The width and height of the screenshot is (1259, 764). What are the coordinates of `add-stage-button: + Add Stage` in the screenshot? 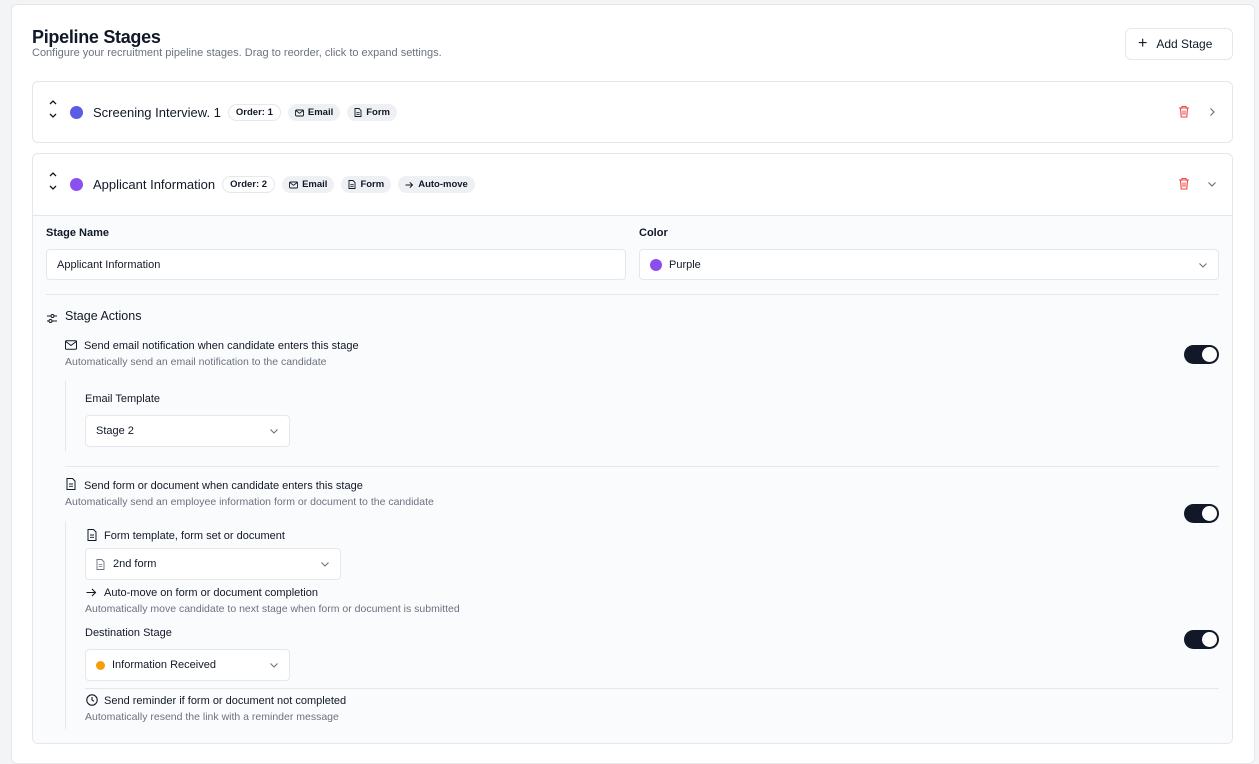 It's located at (1179, 44).